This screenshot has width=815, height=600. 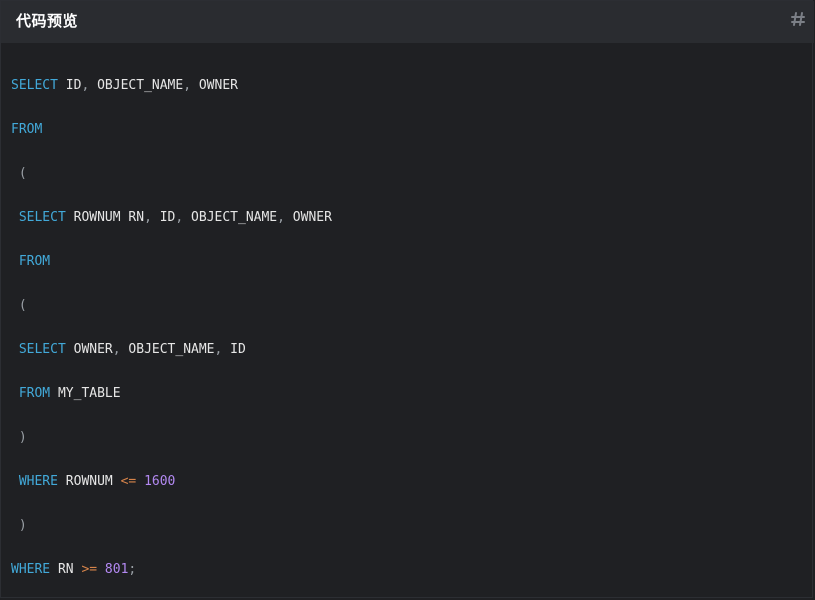 I want to click on code-line: WHERE ROWNUM <= 1600, so click(x=171, y=482).